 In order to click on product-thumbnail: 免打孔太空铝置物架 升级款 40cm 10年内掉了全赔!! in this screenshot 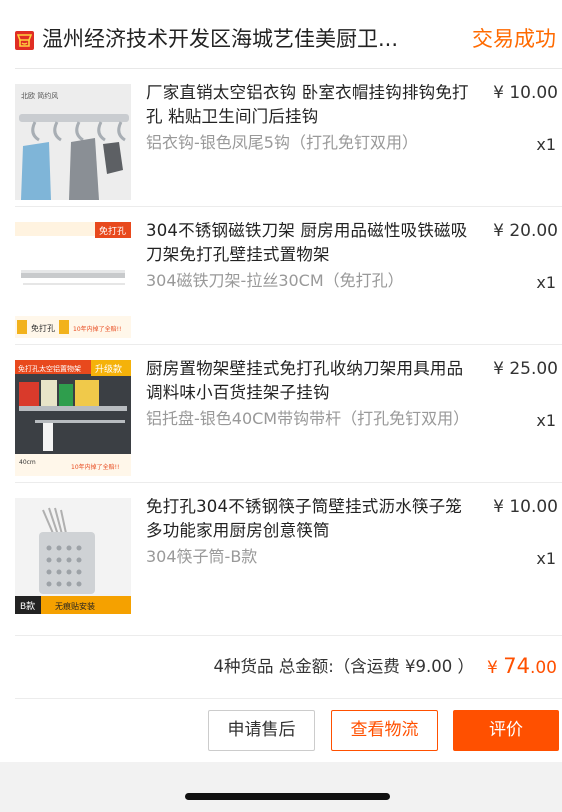, I will do `click(73, 418)`.